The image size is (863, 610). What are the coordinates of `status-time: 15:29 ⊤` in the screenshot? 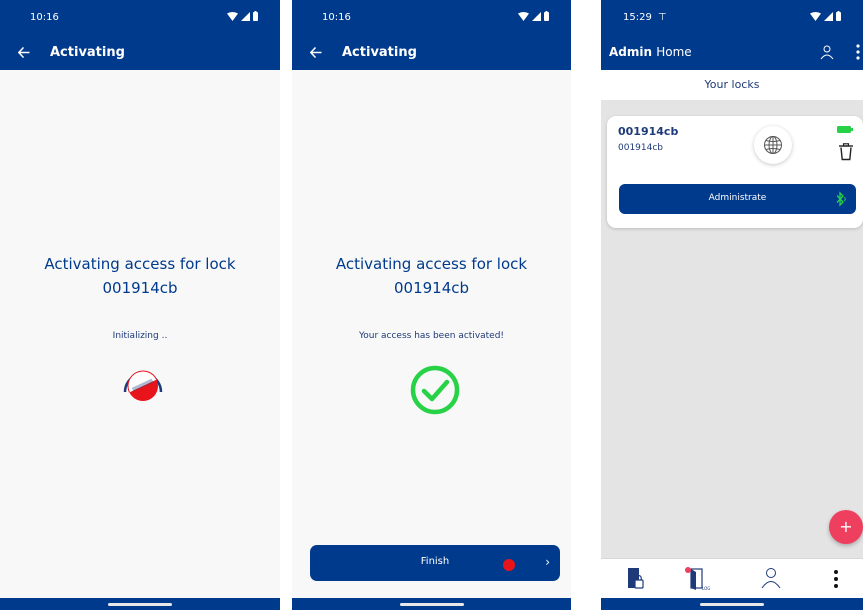 It's located at (645, 17).